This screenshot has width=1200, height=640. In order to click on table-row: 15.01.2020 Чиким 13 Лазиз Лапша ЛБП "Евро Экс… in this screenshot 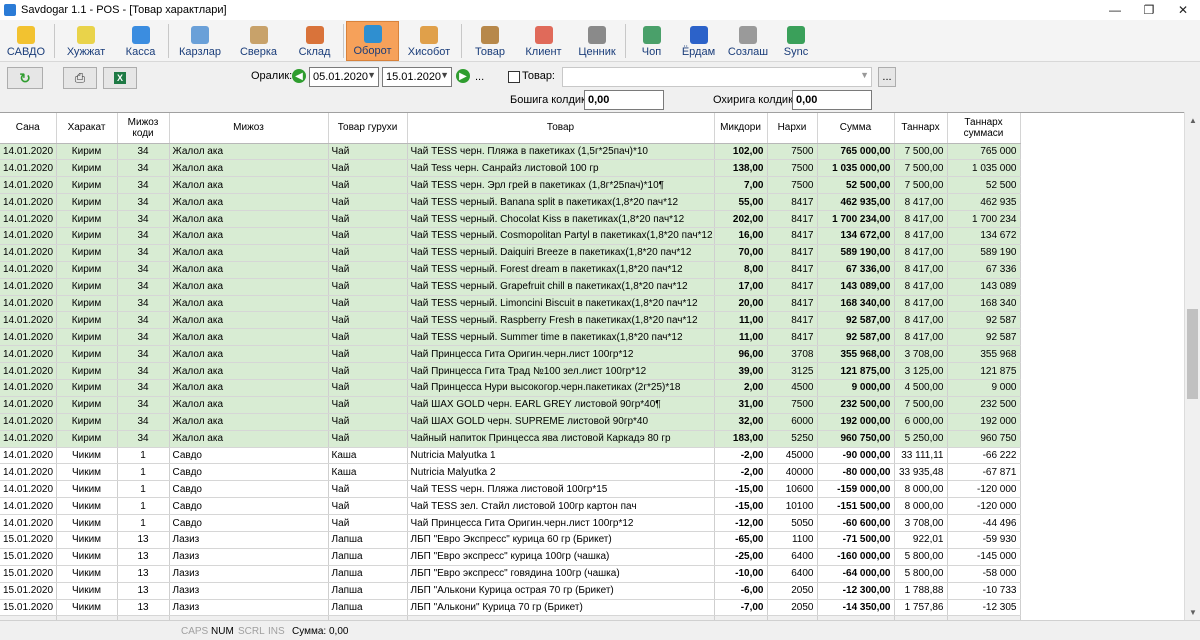, I will do `click(510, 540)`.